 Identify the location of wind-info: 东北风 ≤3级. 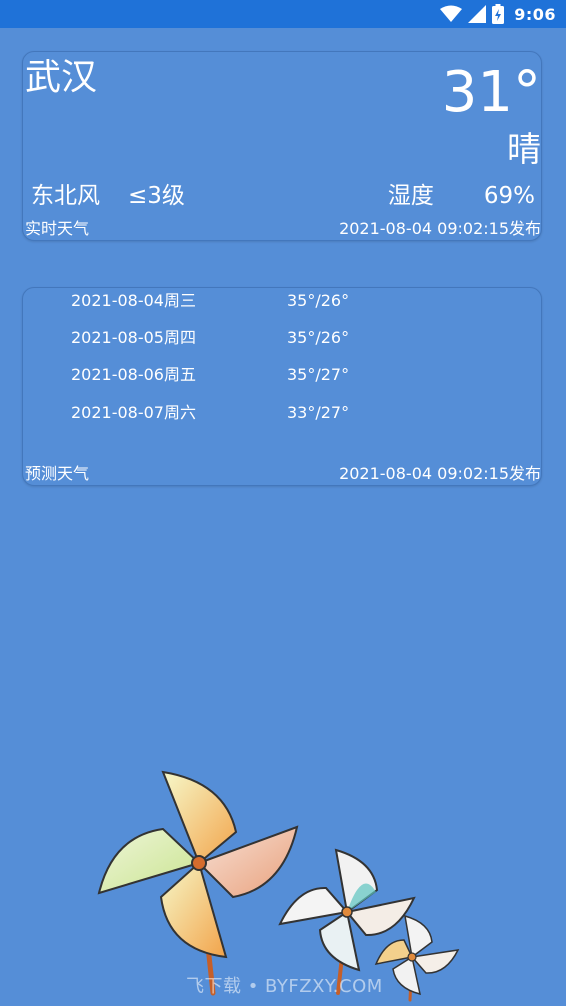
(108, 196).